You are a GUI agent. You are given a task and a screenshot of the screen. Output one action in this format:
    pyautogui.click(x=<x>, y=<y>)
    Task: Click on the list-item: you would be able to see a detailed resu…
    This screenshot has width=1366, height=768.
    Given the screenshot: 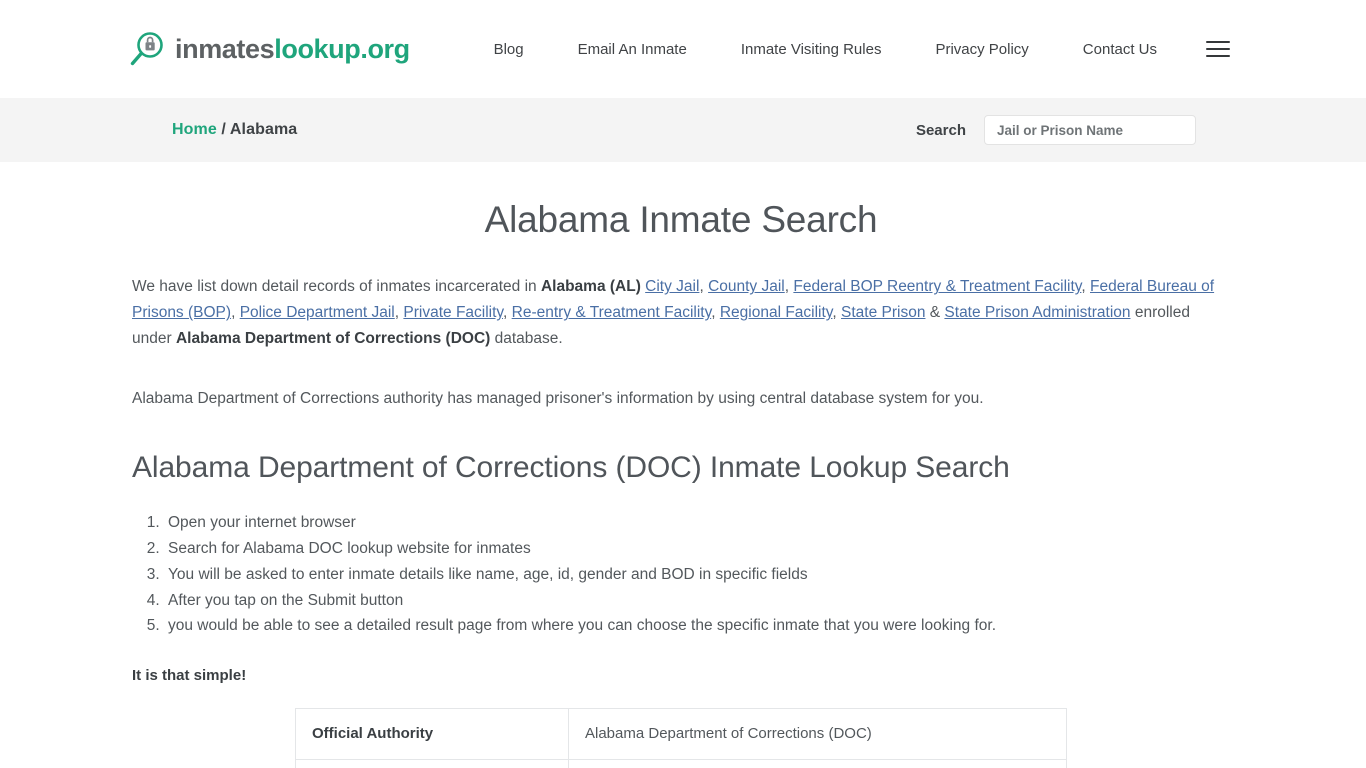 What is the action you would take?
    pyautogui.click(x=697, y=626)
    